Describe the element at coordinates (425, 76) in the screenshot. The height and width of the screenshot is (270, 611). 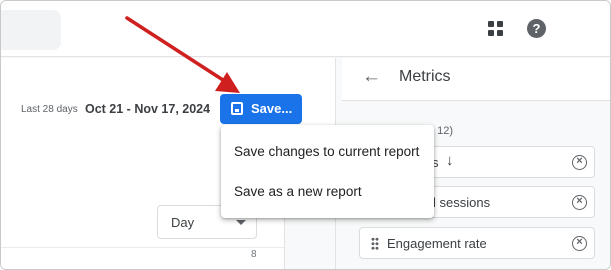
I see `metrics-panel-title: Metrics` at that location.